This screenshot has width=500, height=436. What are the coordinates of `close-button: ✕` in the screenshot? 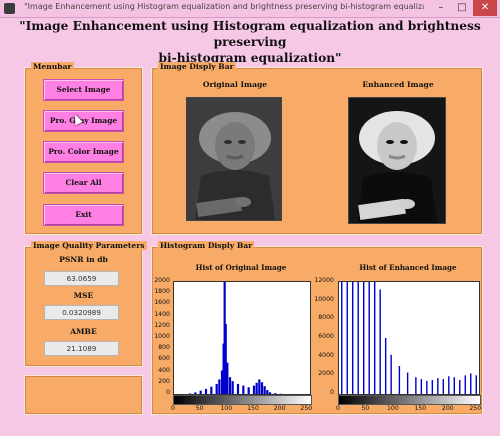 It's located at (485, 8).